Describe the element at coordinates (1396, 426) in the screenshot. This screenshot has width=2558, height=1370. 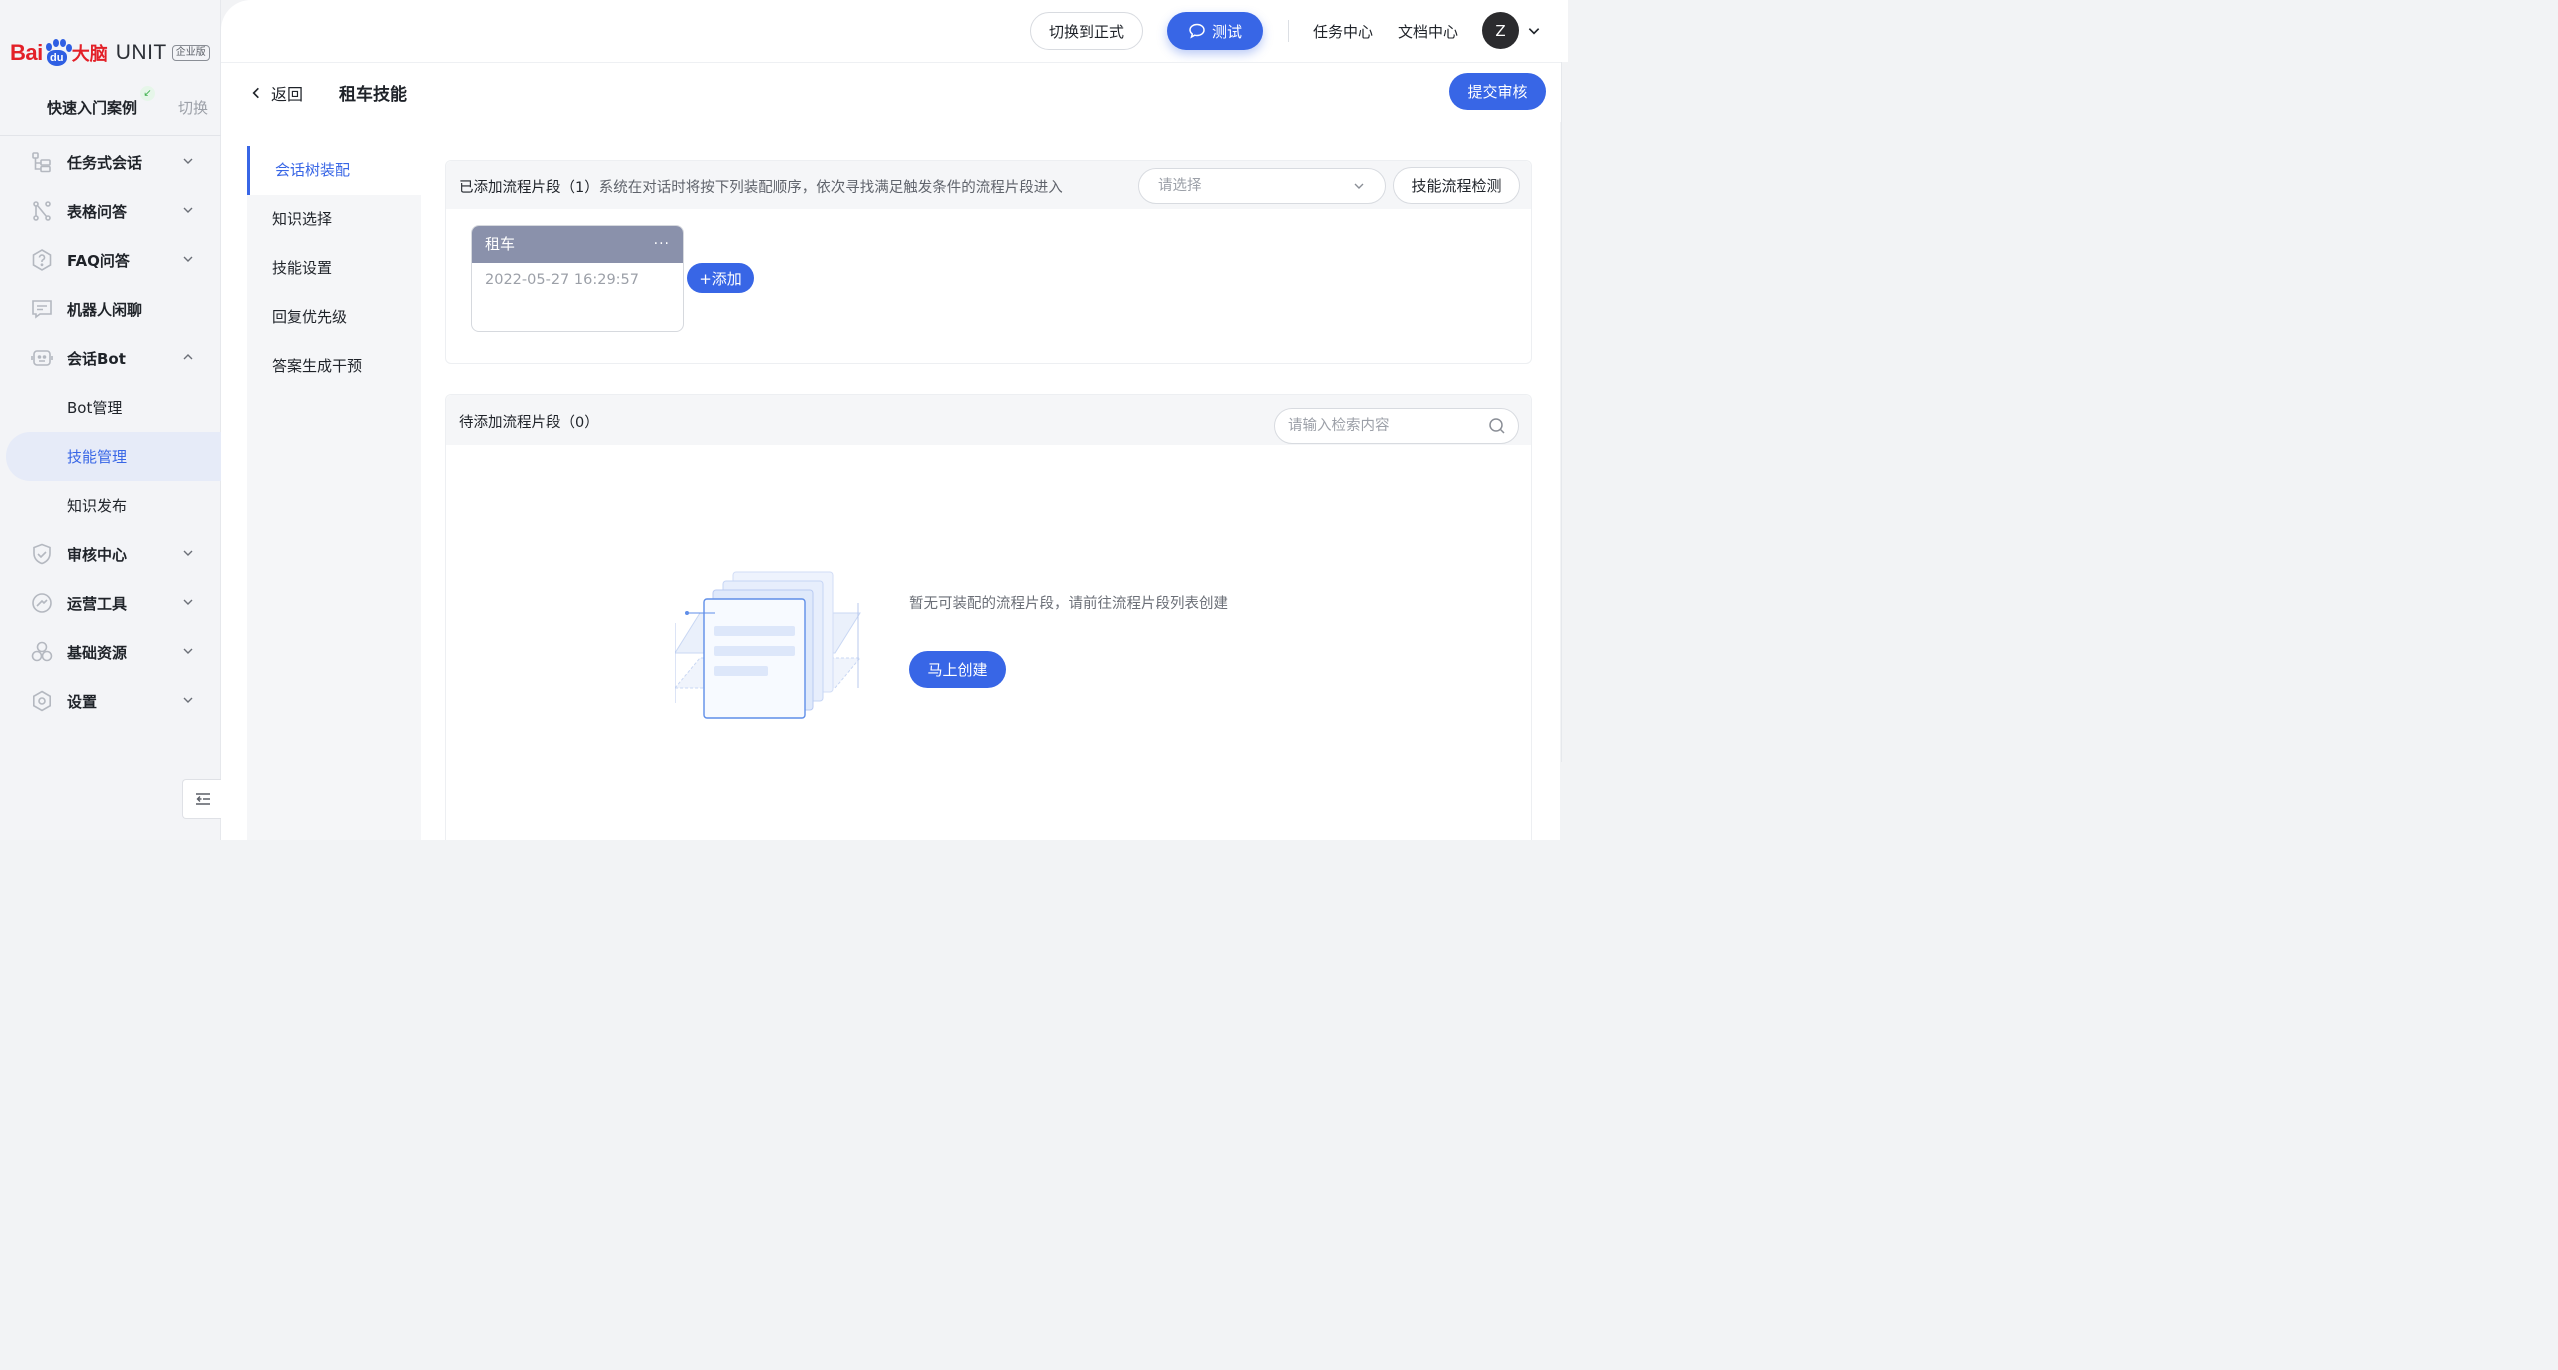
I see `search-input: 请输入检索内容` at that location.